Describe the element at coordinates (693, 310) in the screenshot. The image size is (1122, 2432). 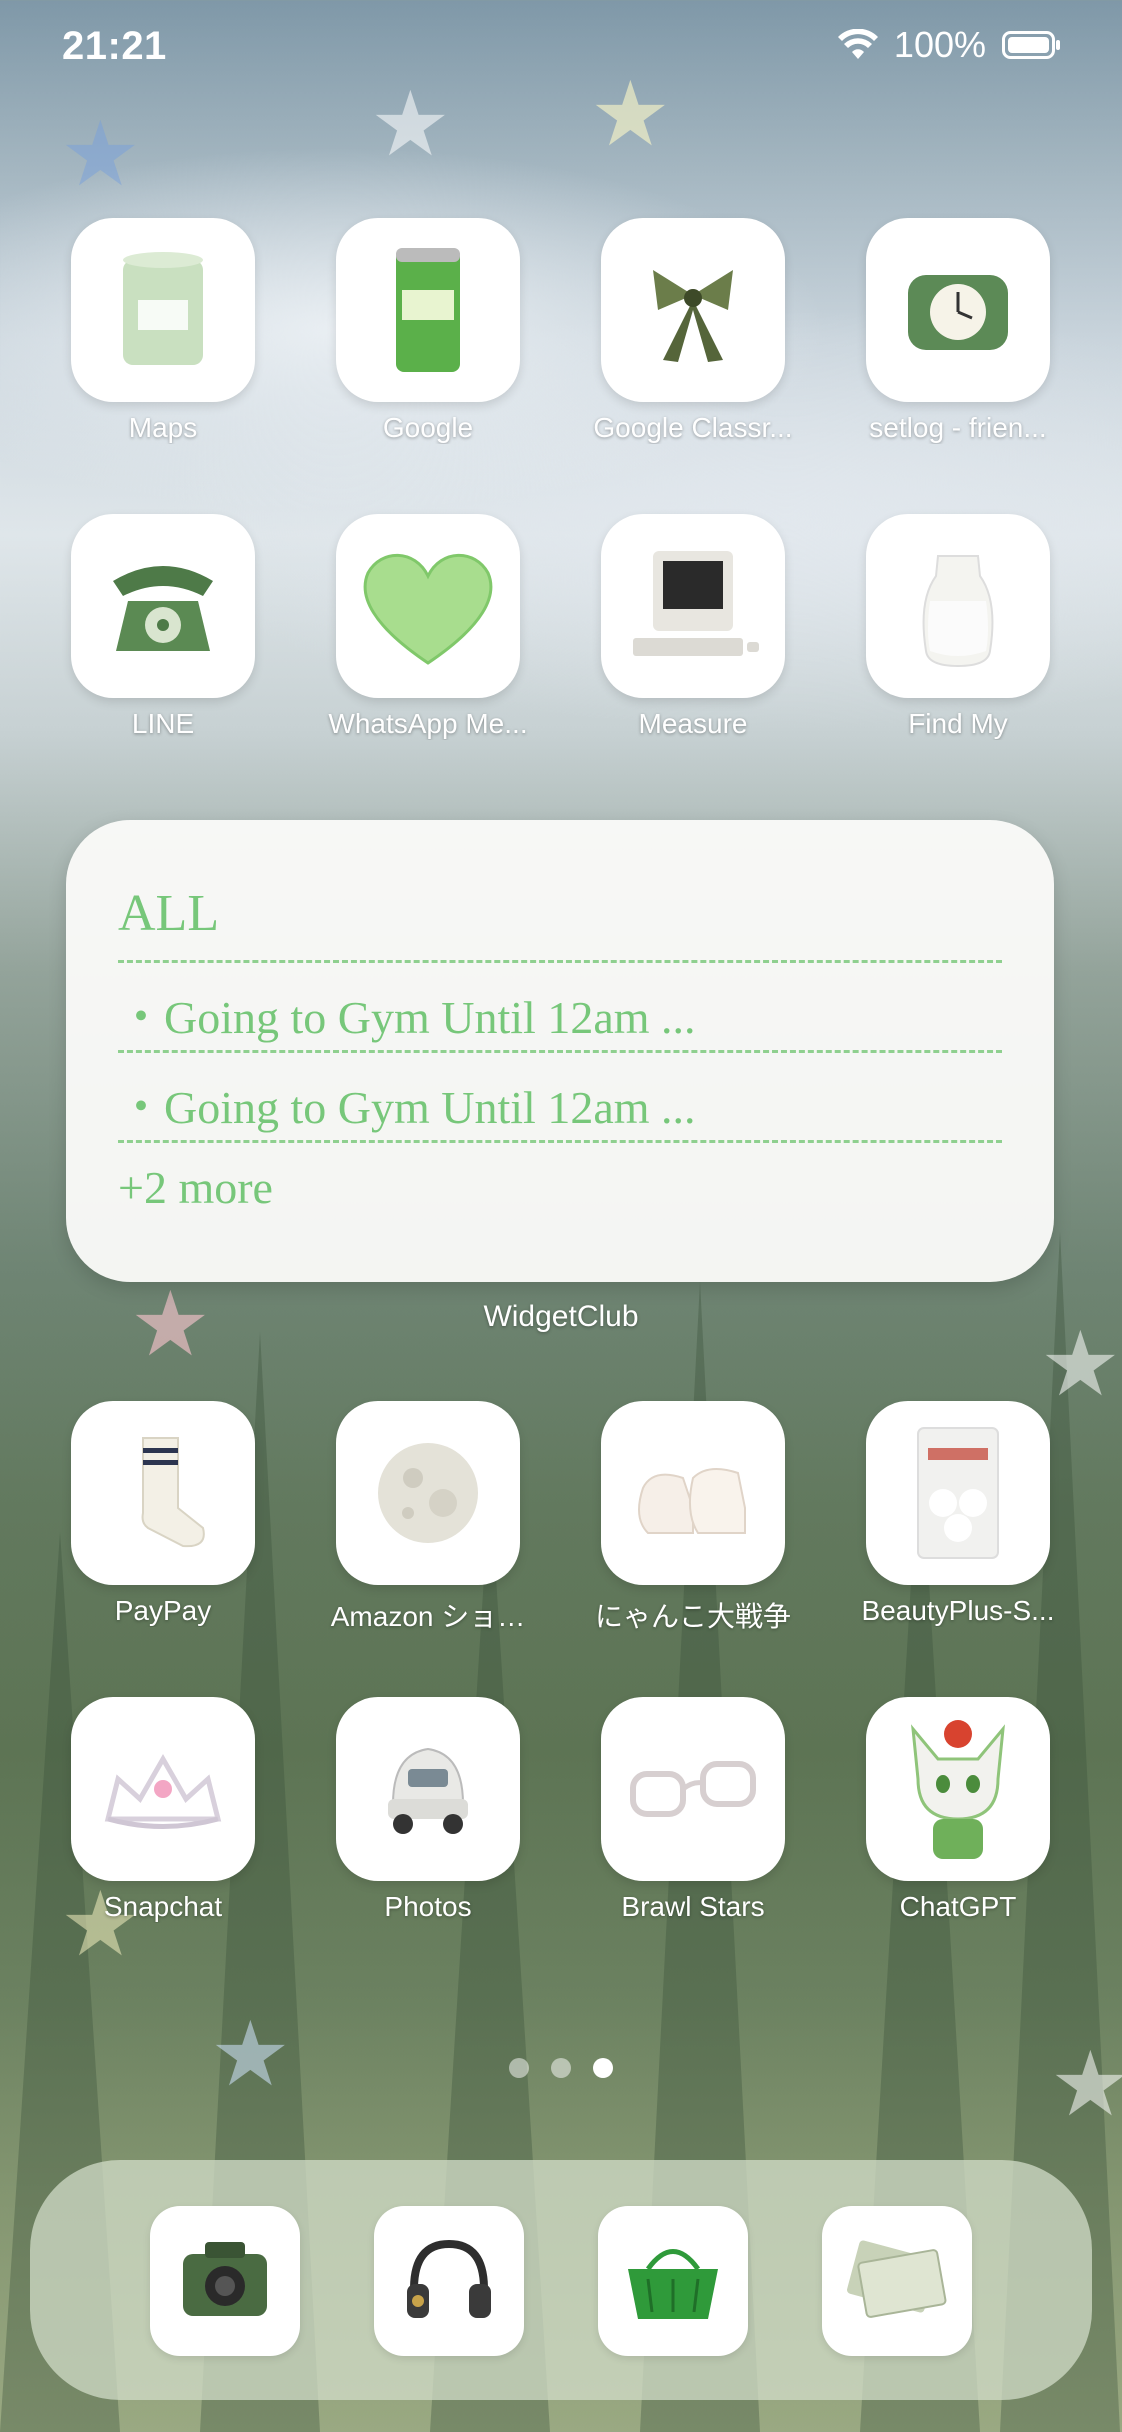
I see `ribbon-bow-icon` at that location.